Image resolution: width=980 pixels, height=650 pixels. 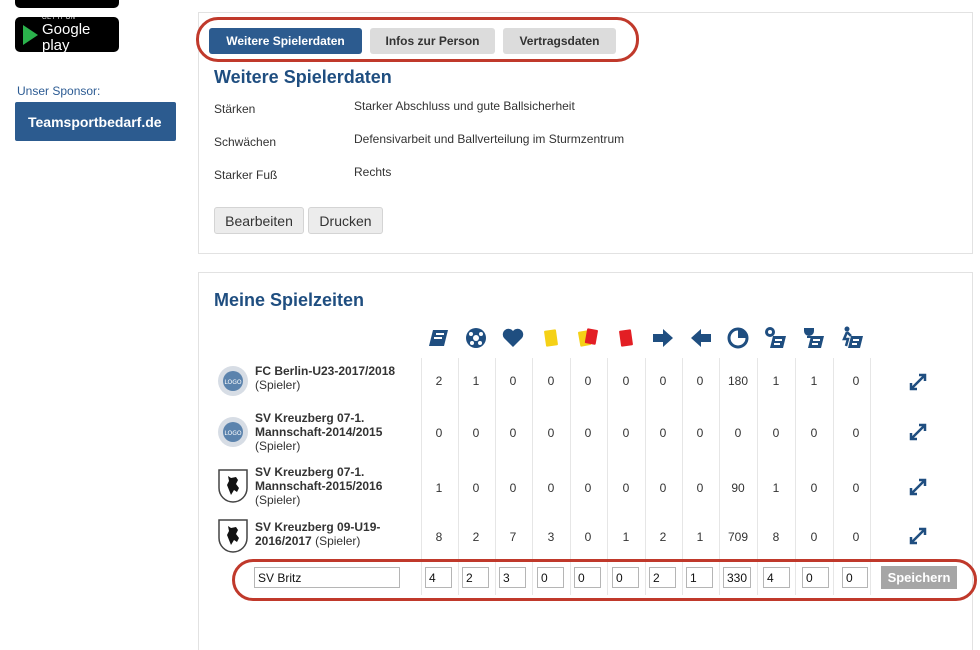 What do you see at coordinates (738, 381) in the screenshot?
I see `stat-cell: 180` at bounding box center [738, 381].